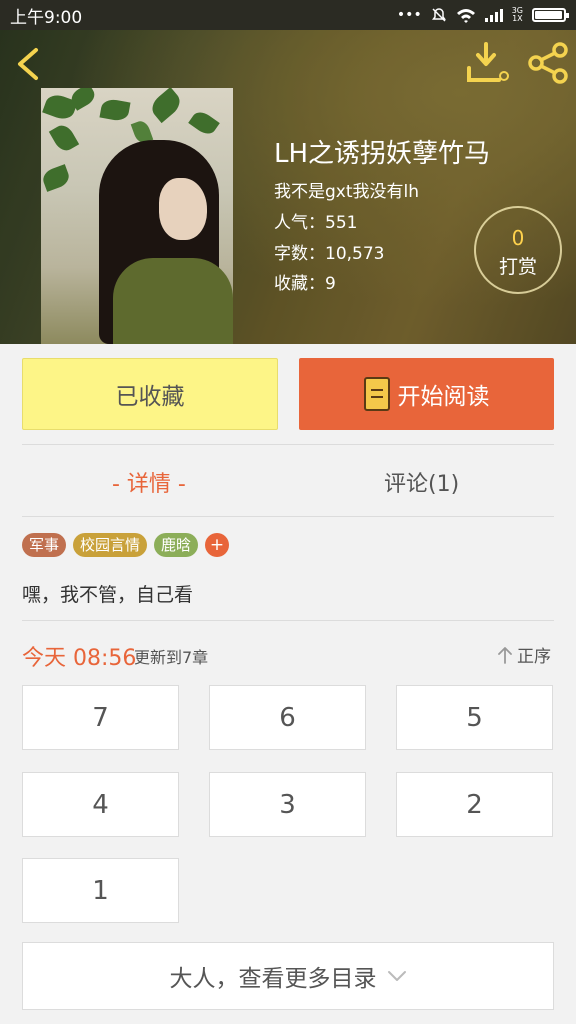 The width and height of the screenshot is (576, 1024). I want to click on share-button, so click(548, 63).